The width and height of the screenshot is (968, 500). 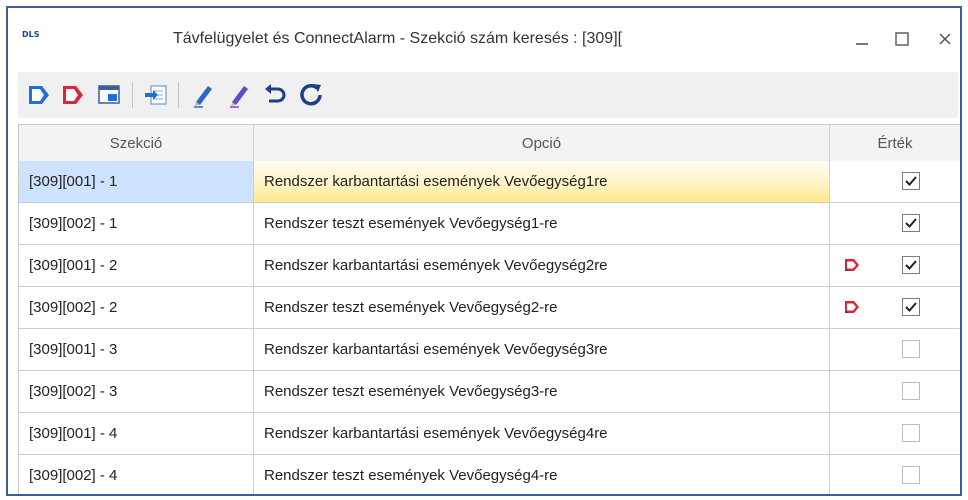 I want to click on section-cell: [309][002] - 1, so click(x=136, y=223).